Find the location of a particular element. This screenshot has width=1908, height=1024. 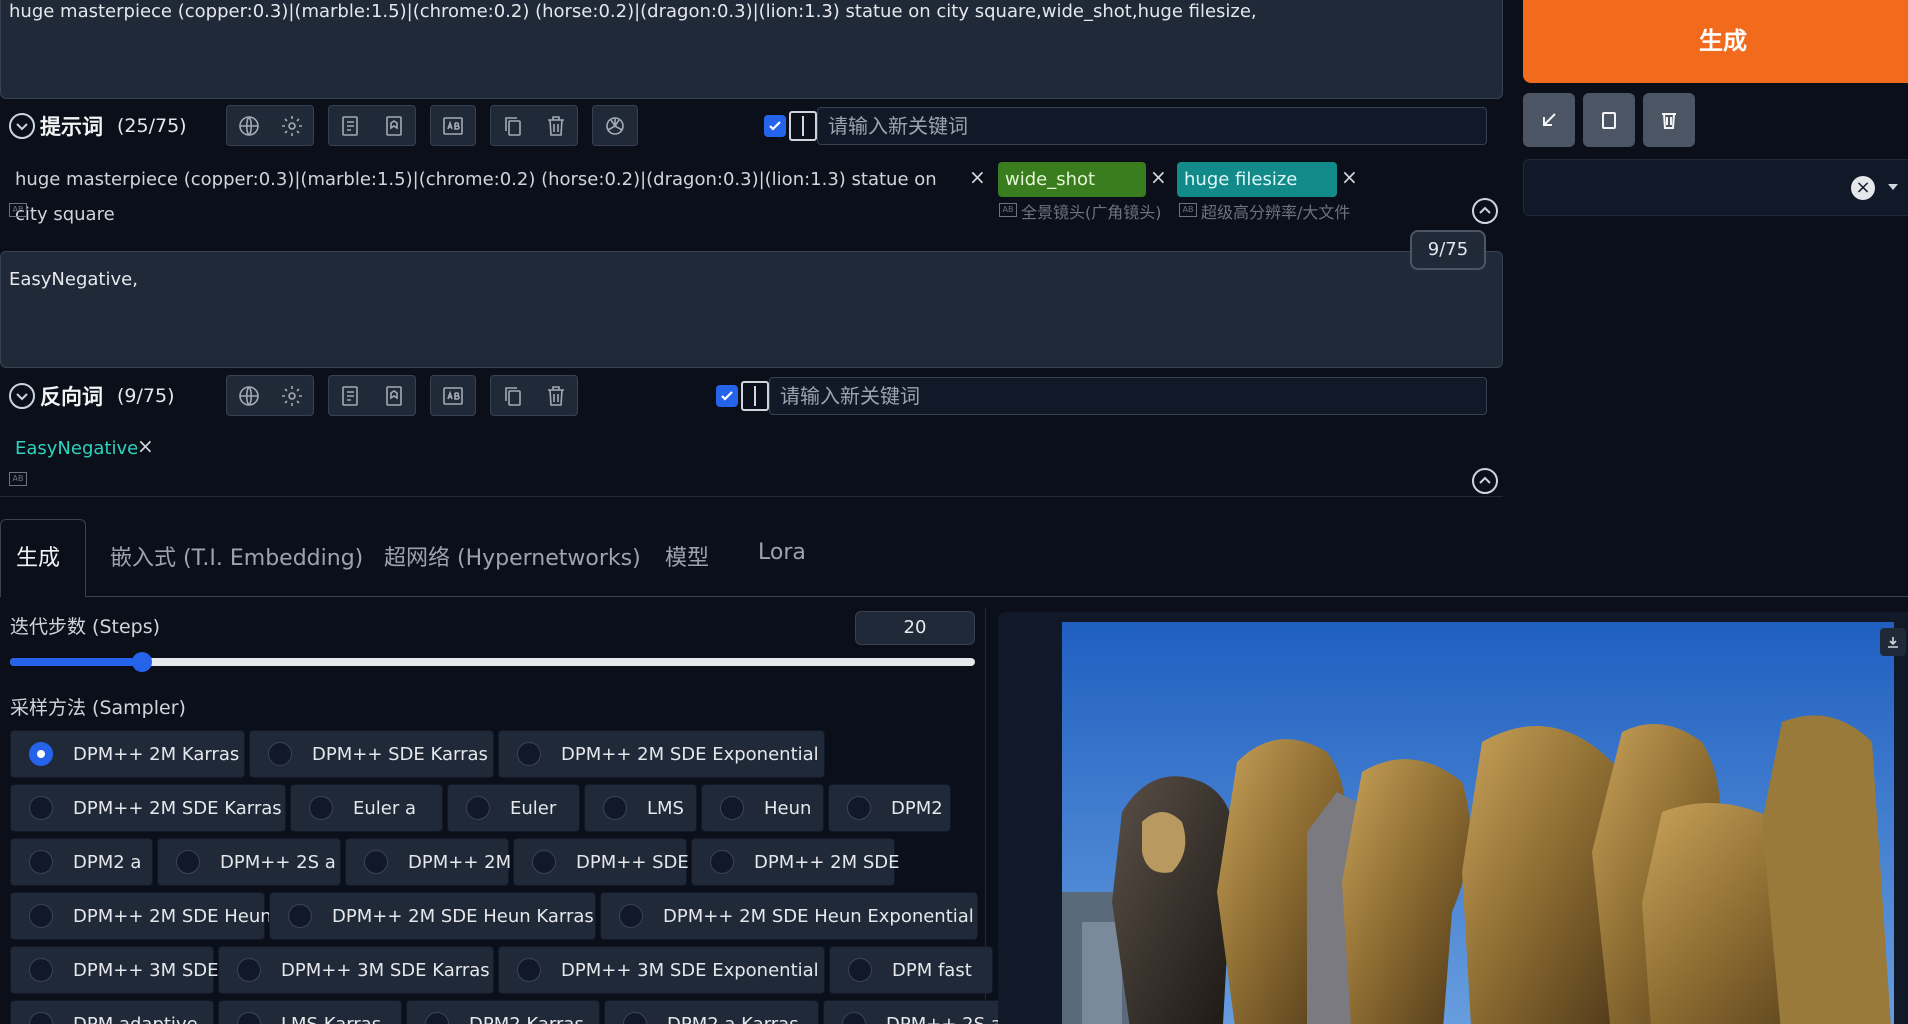

sampler-option: DPM++ 2S a is located at coordinates (249, 862).